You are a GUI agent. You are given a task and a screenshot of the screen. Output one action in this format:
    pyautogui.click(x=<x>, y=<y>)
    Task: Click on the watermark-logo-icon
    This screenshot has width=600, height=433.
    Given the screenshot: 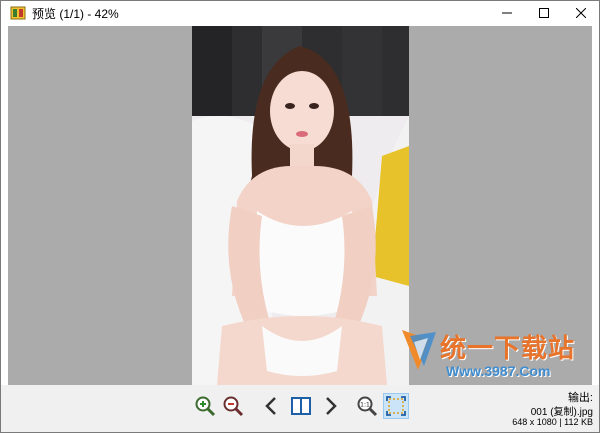 What is the action you would take?
    pyautogui.click(x=419, y=350)
    